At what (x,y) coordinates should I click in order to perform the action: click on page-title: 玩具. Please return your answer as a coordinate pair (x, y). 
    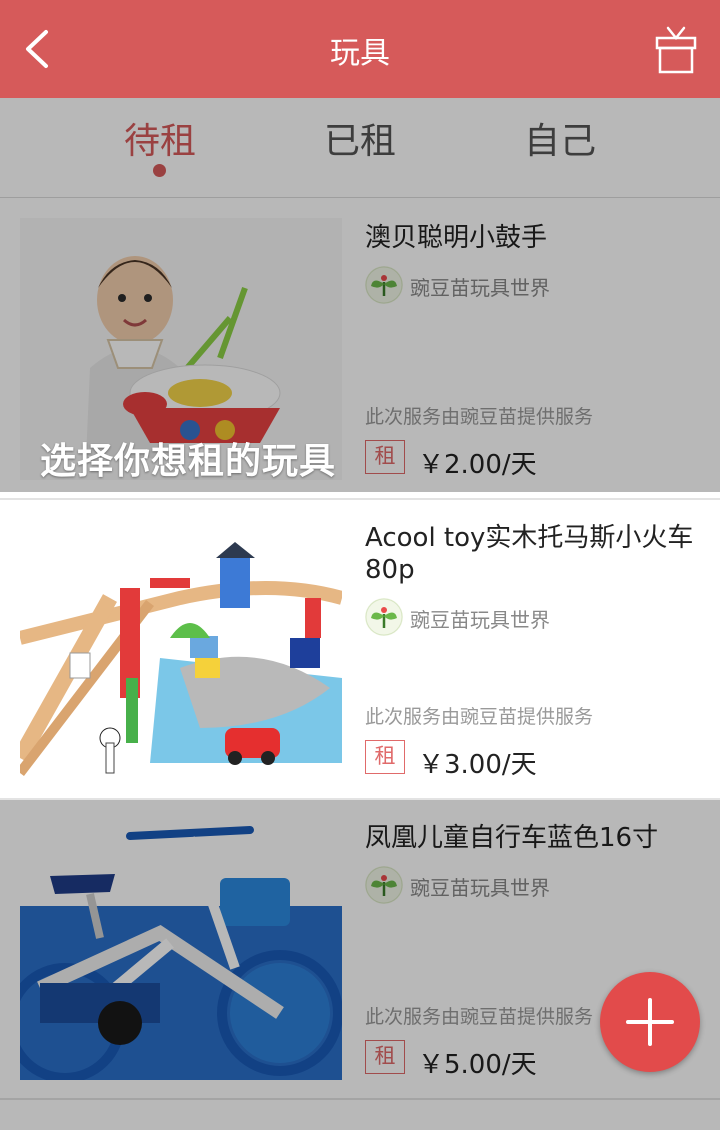
    Looking at the image, I should click on (360, 53).